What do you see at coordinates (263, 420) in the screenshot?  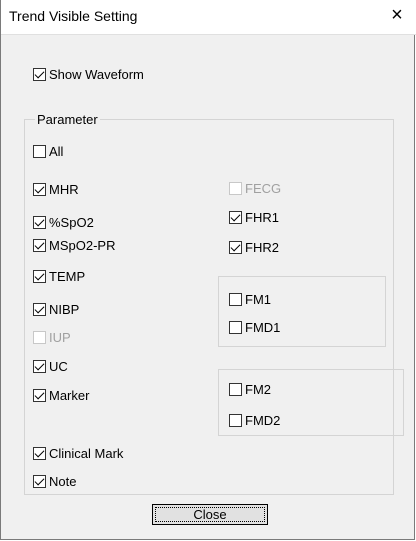 I see `fmd2-label: FMD2` at bounding box center [263, 420].